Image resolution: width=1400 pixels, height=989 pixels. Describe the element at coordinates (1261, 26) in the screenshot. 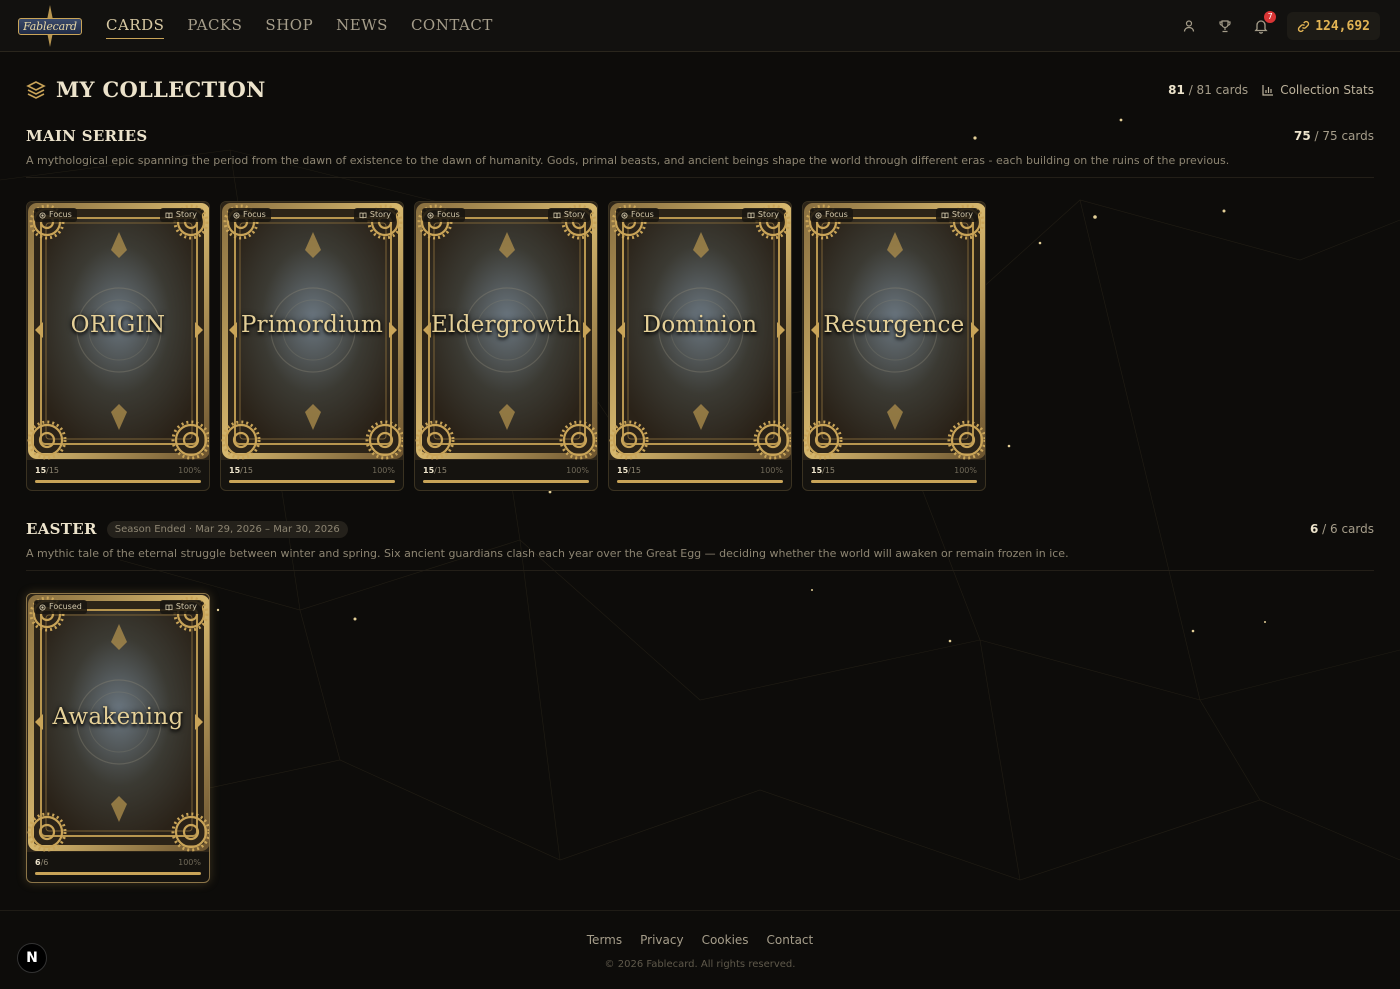

I see `notifications-button: 7` at that location.